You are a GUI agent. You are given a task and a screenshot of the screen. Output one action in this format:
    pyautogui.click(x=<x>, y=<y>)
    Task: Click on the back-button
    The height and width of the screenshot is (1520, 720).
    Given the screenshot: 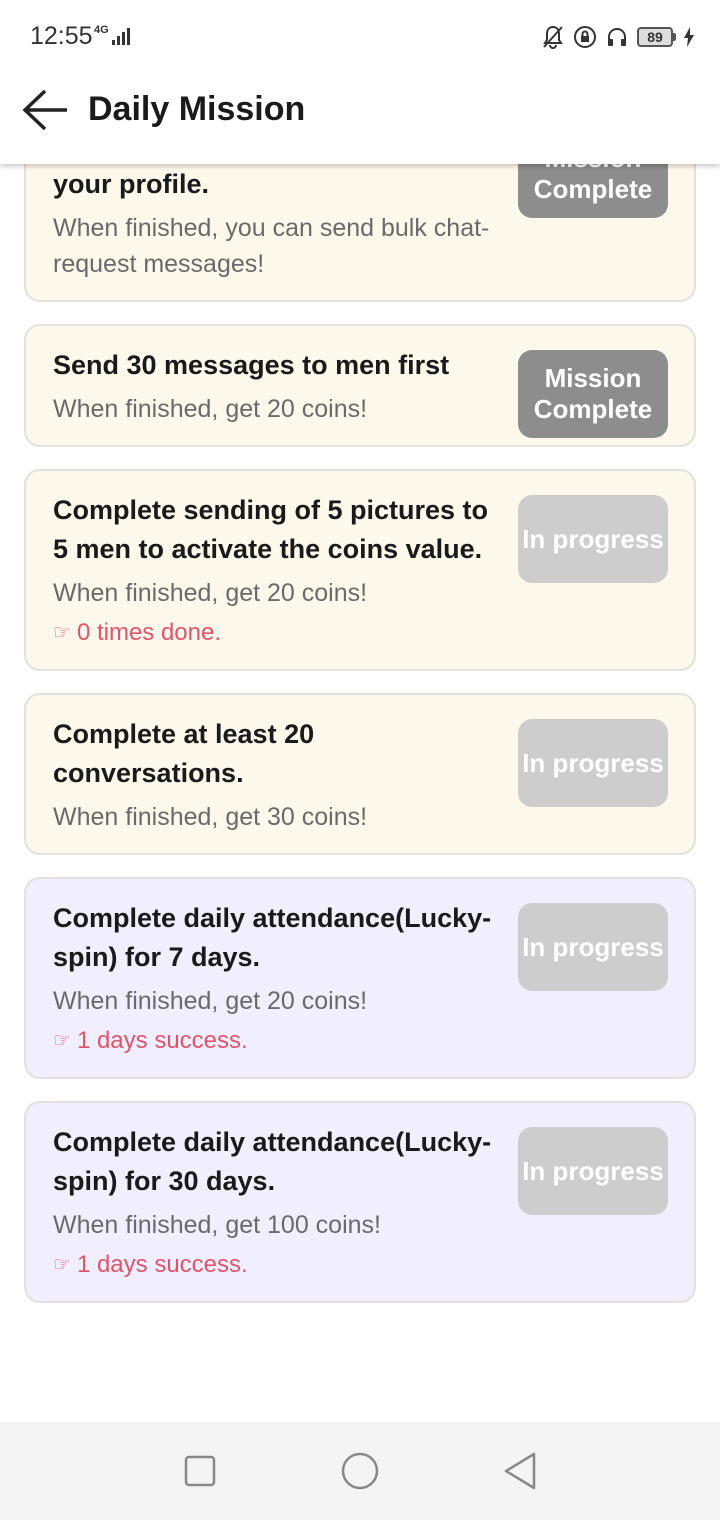 What is the action you would take?
    pyautogui.click(x=45, y=110)
    